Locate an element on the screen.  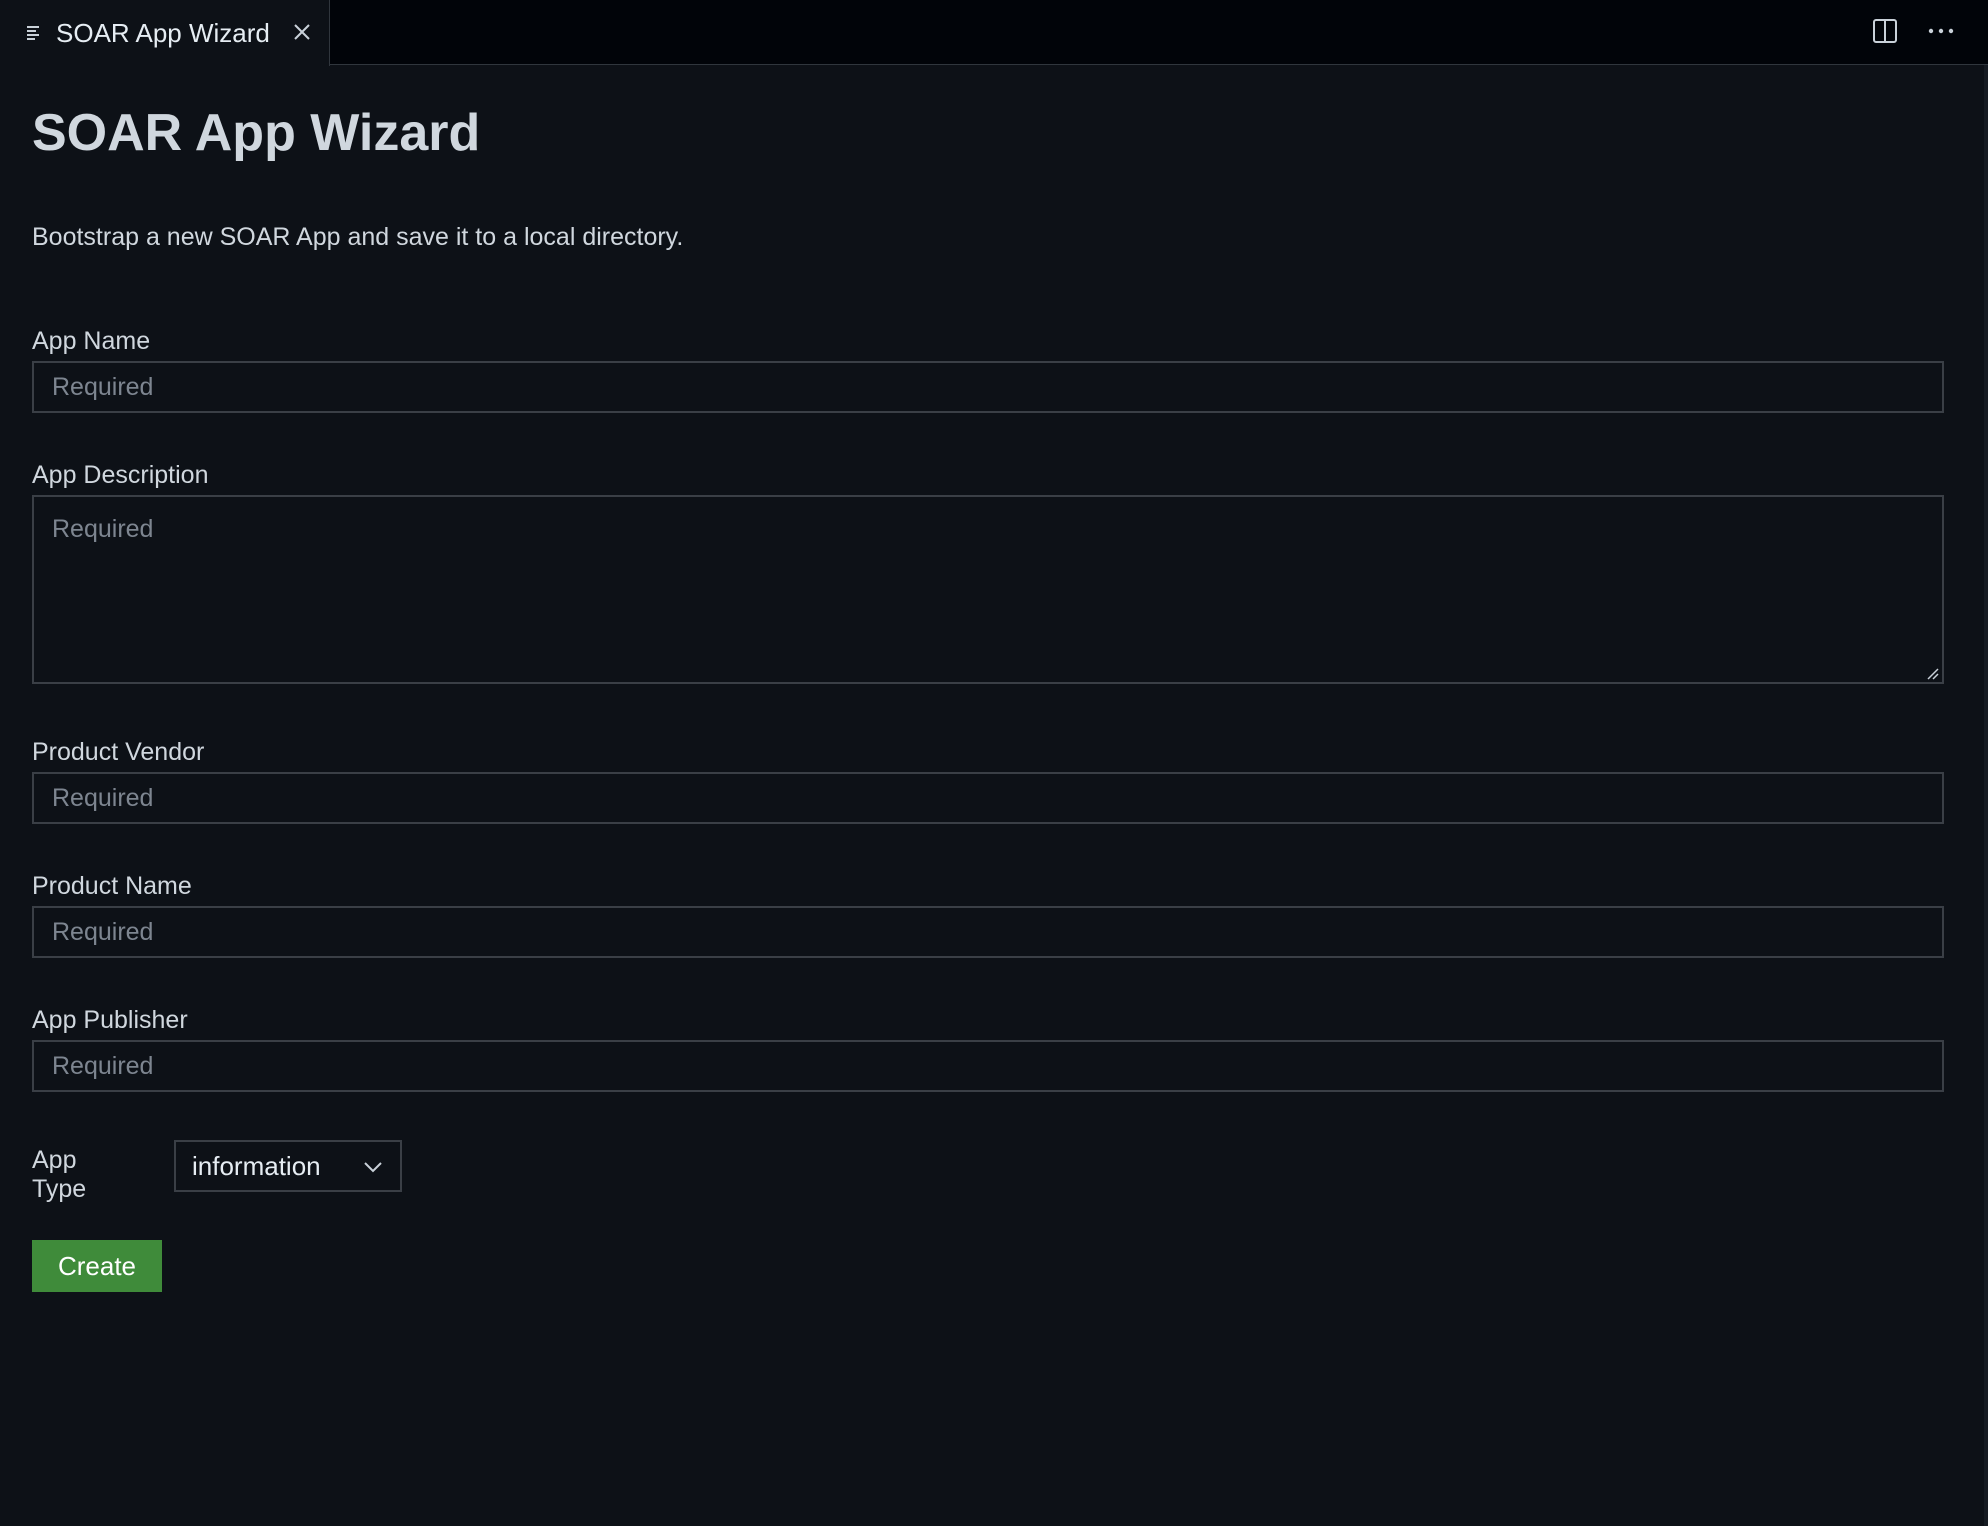
product-name-label: Product Name is located at coordinates (112, 886).